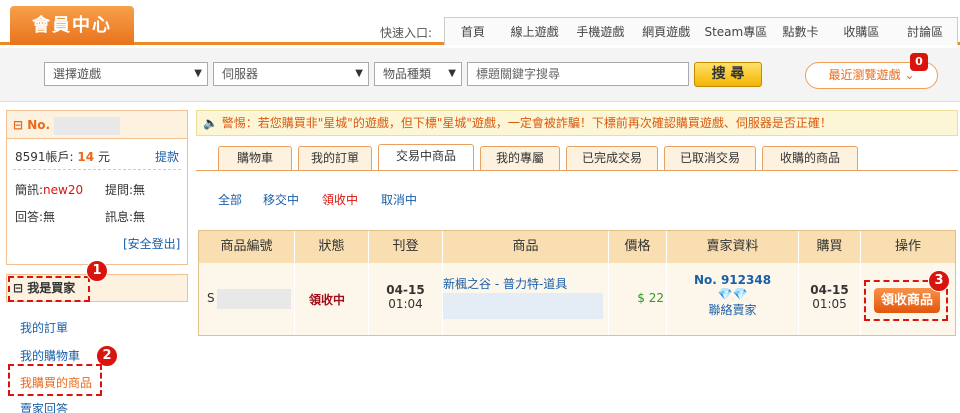 The image size is (960, 413). I want to click on tab-cancelled: 已取消交易, so click(710, 158).